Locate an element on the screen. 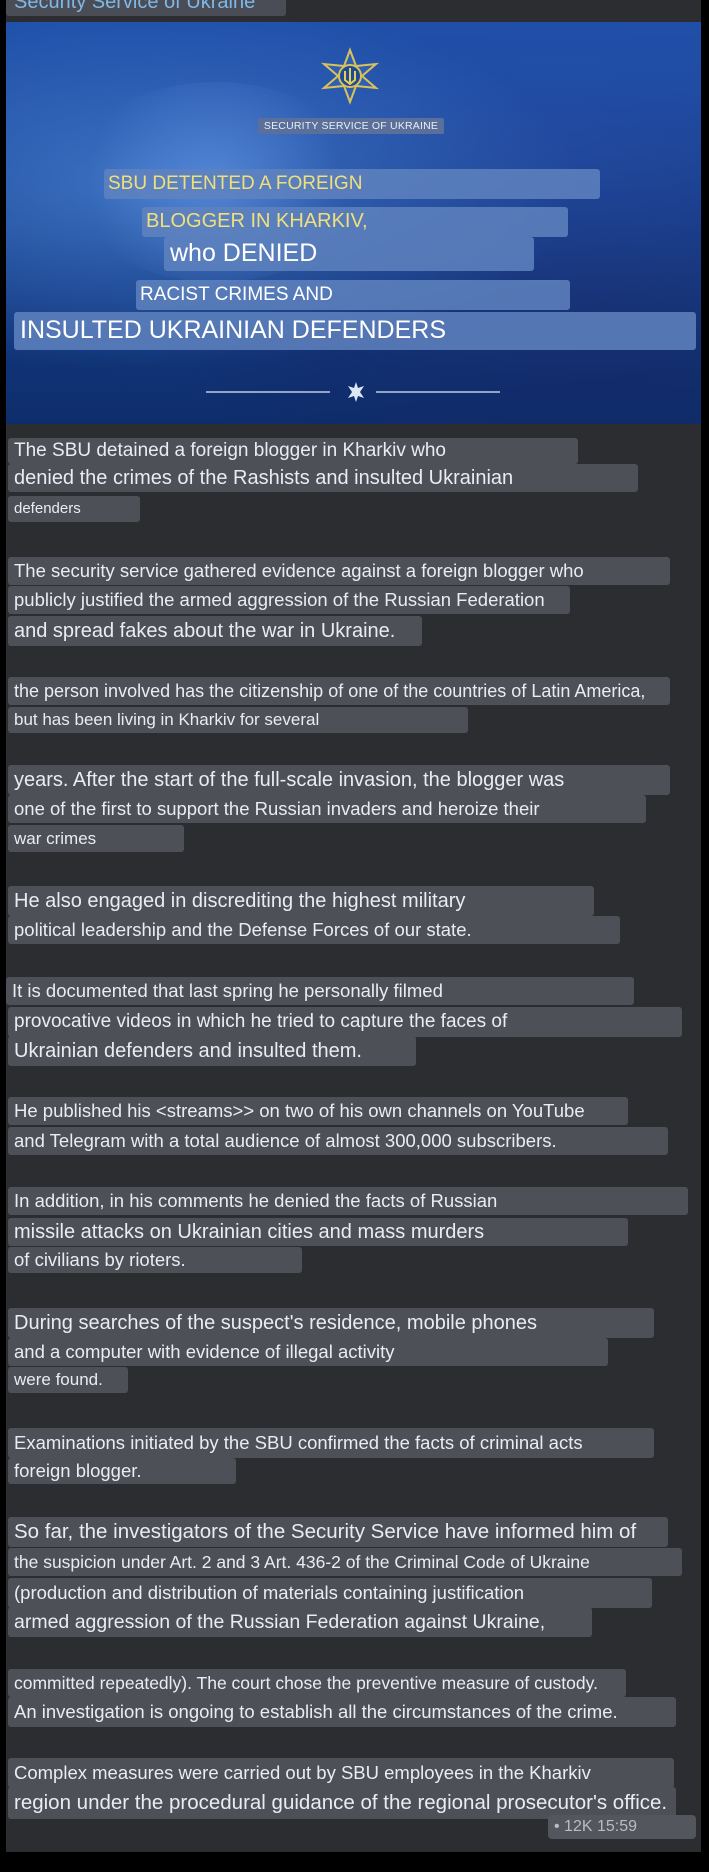  org-label: SECURITY SERVICE OF UKRAINE is located at coordinates (351, 126).